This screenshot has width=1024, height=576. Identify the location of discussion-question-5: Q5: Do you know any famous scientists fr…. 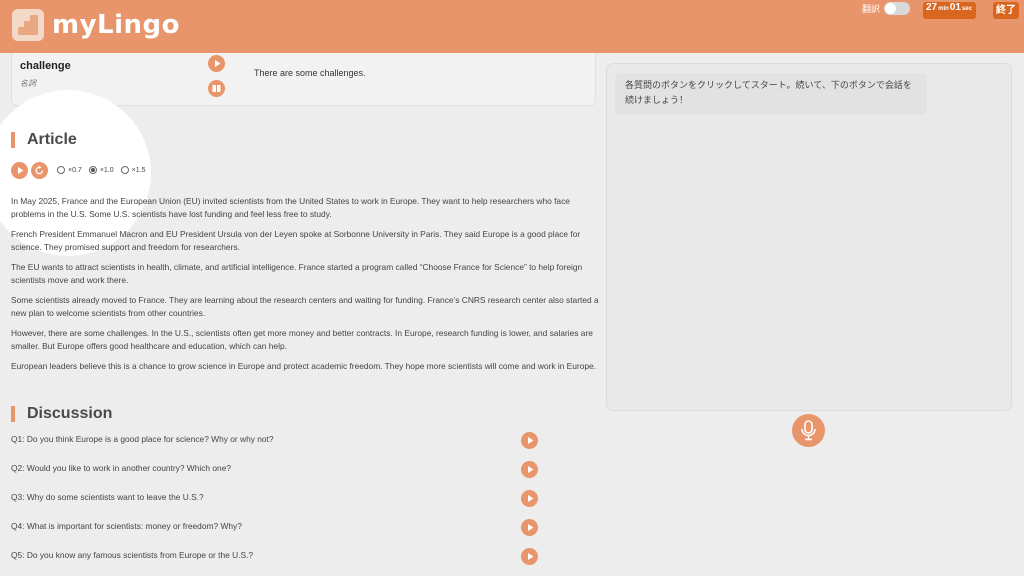
(132, 555).